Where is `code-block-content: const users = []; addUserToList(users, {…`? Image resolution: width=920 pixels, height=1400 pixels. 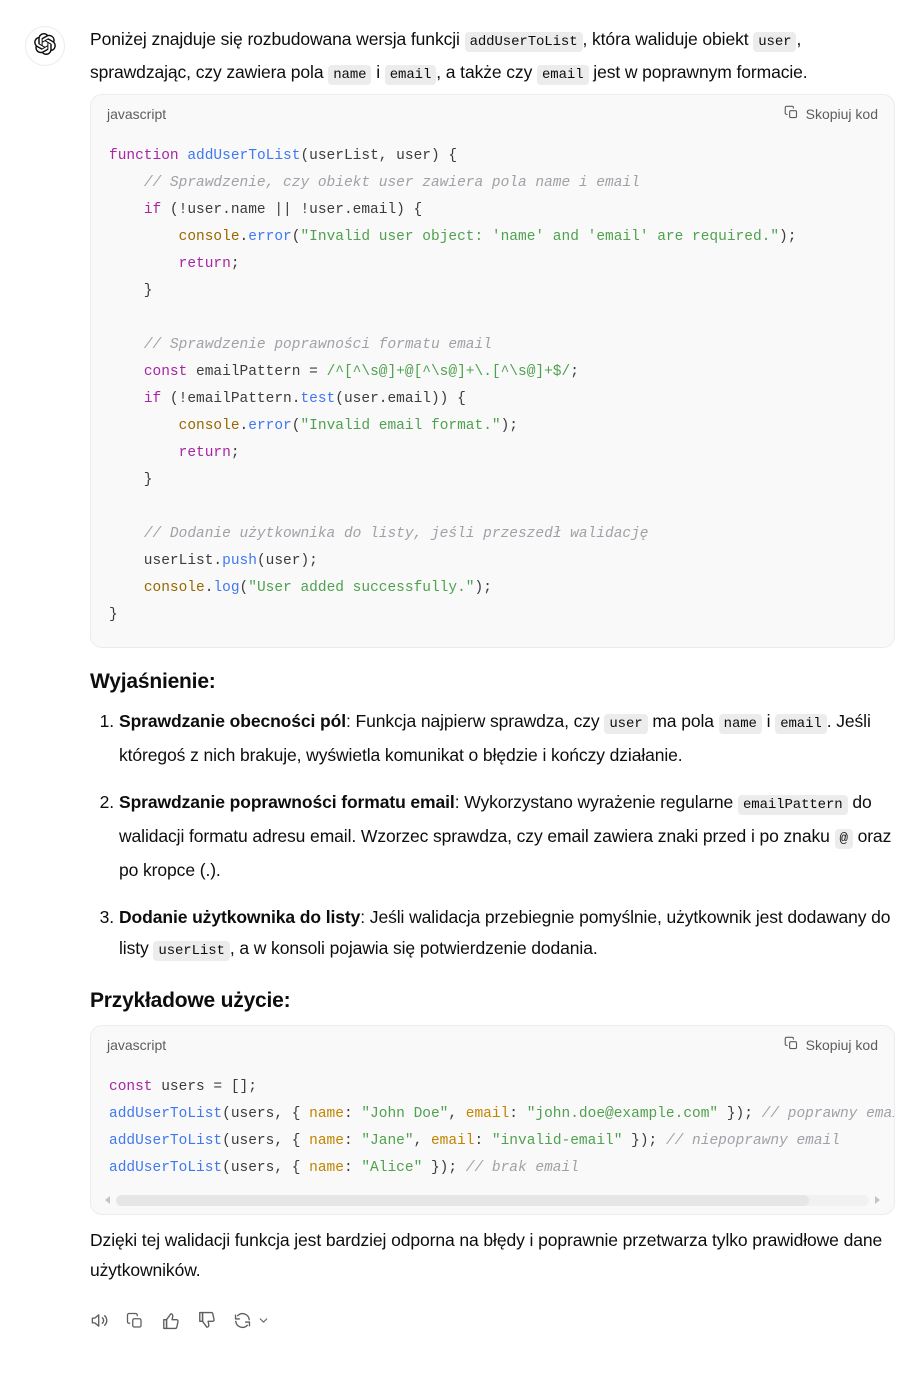
code-block-content: const users = []; addUserToList(users, {… is located at coordinates (501, 1127).